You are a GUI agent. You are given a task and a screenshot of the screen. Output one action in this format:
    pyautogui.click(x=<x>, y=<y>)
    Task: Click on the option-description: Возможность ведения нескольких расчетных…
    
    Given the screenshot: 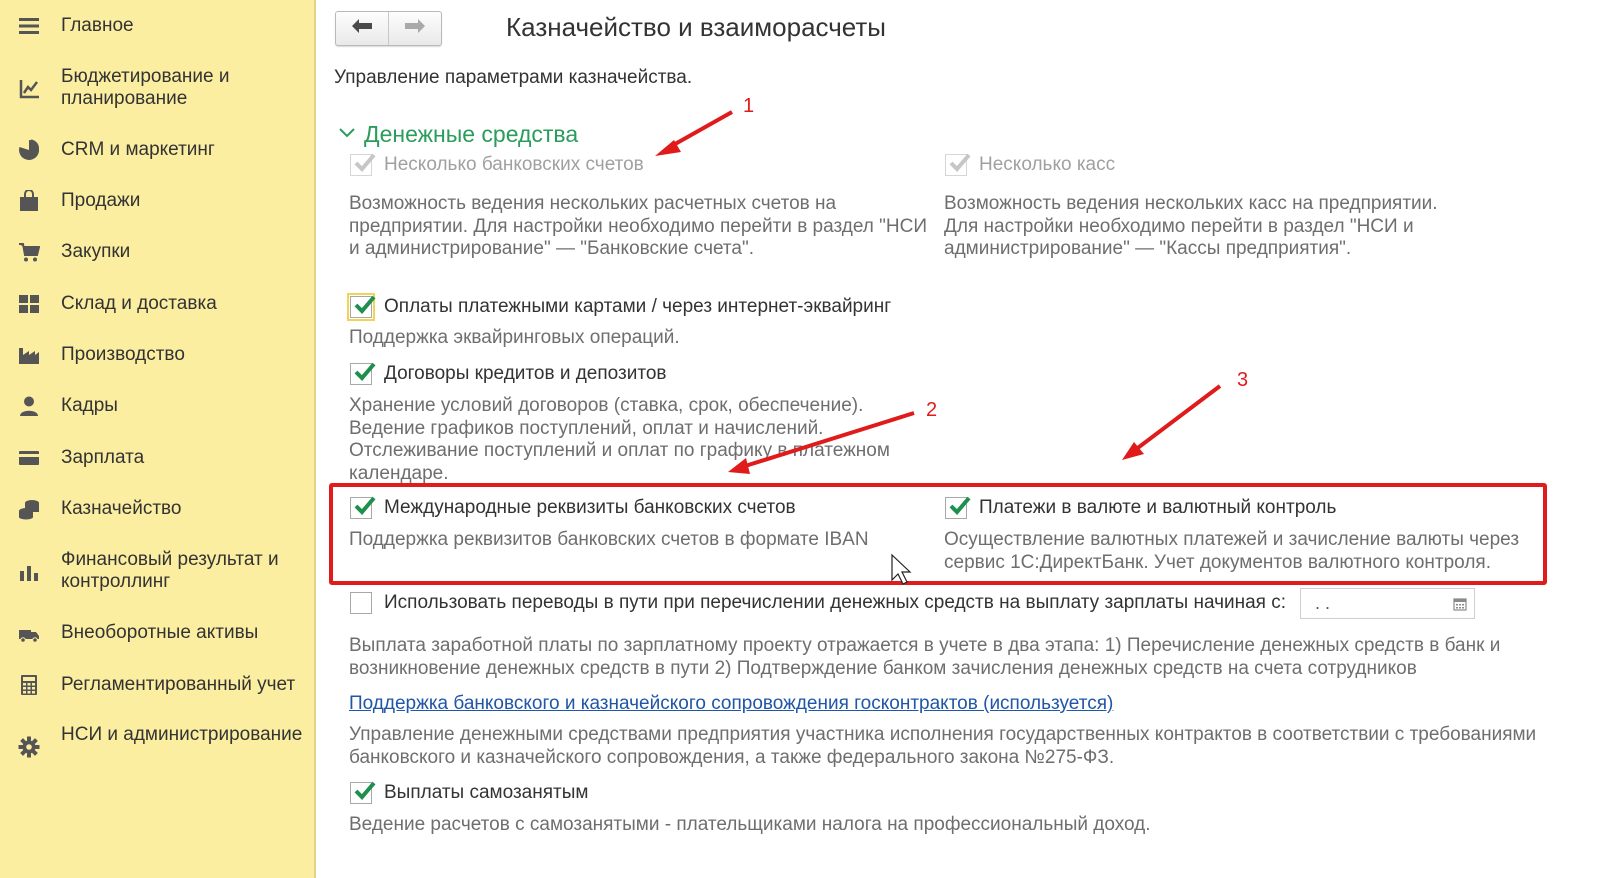 What is the action you would take?
    pyautogui.click(x=638, y=226)
    